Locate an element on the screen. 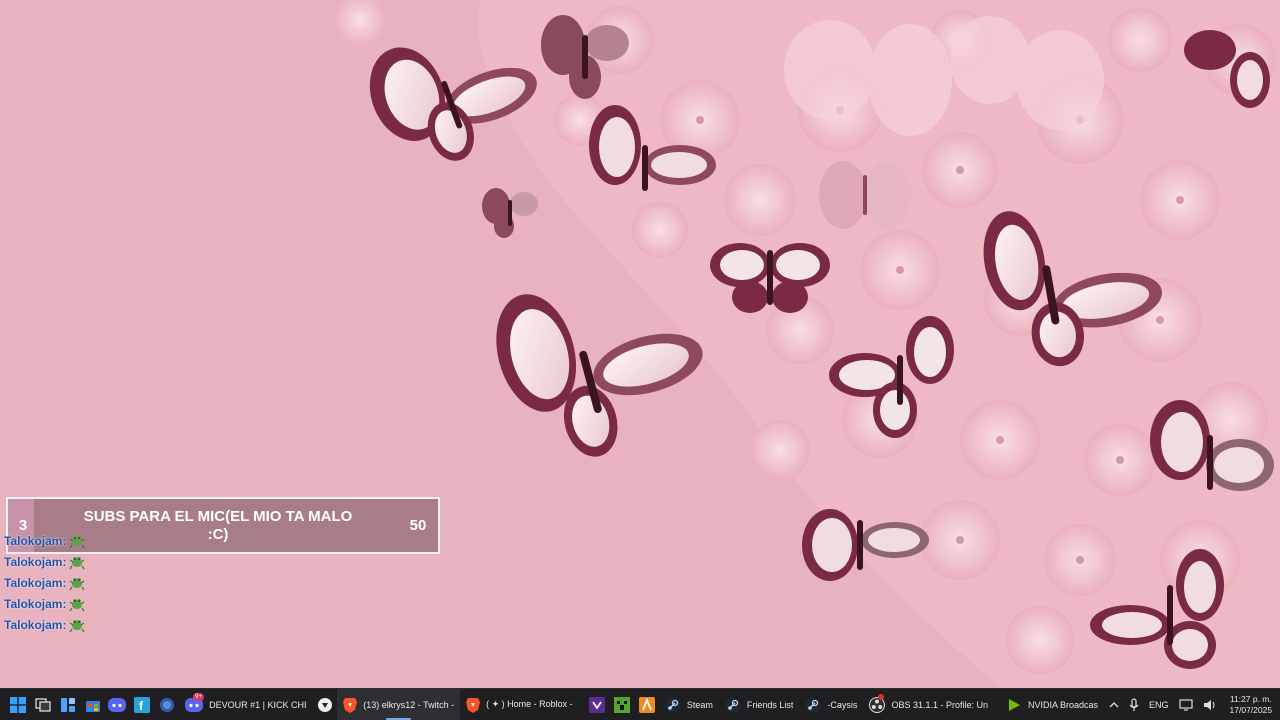  visual-studio-icon is located at coordinates (597, 704).